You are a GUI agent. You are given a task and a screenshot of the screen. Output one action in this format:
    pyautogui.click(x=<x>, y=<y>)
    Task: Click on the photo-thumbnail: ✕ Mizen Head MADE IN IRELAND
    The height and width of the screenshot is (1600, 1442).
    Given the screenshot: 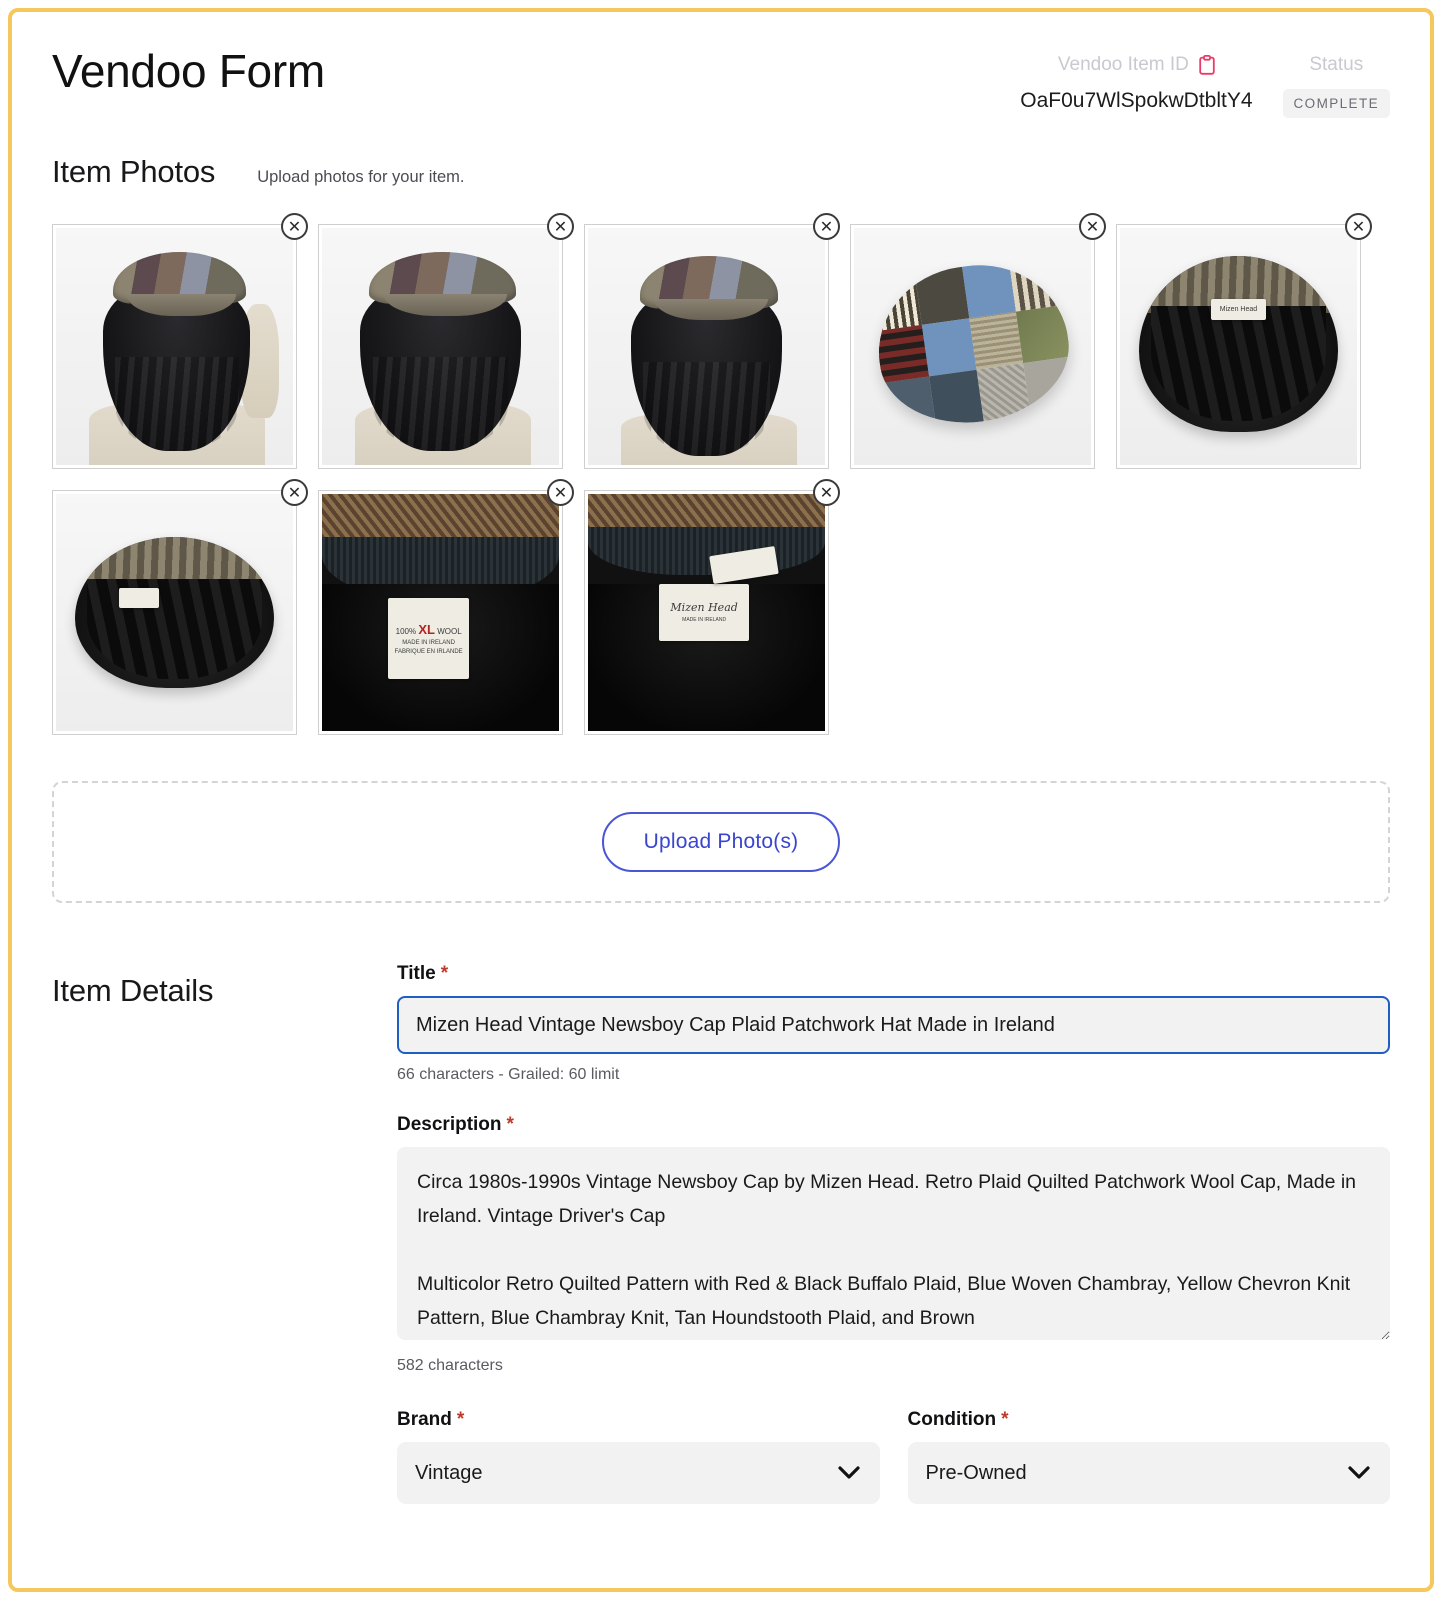 What is the action you would take?
    pyautogui.click(x=712, y=607)
    